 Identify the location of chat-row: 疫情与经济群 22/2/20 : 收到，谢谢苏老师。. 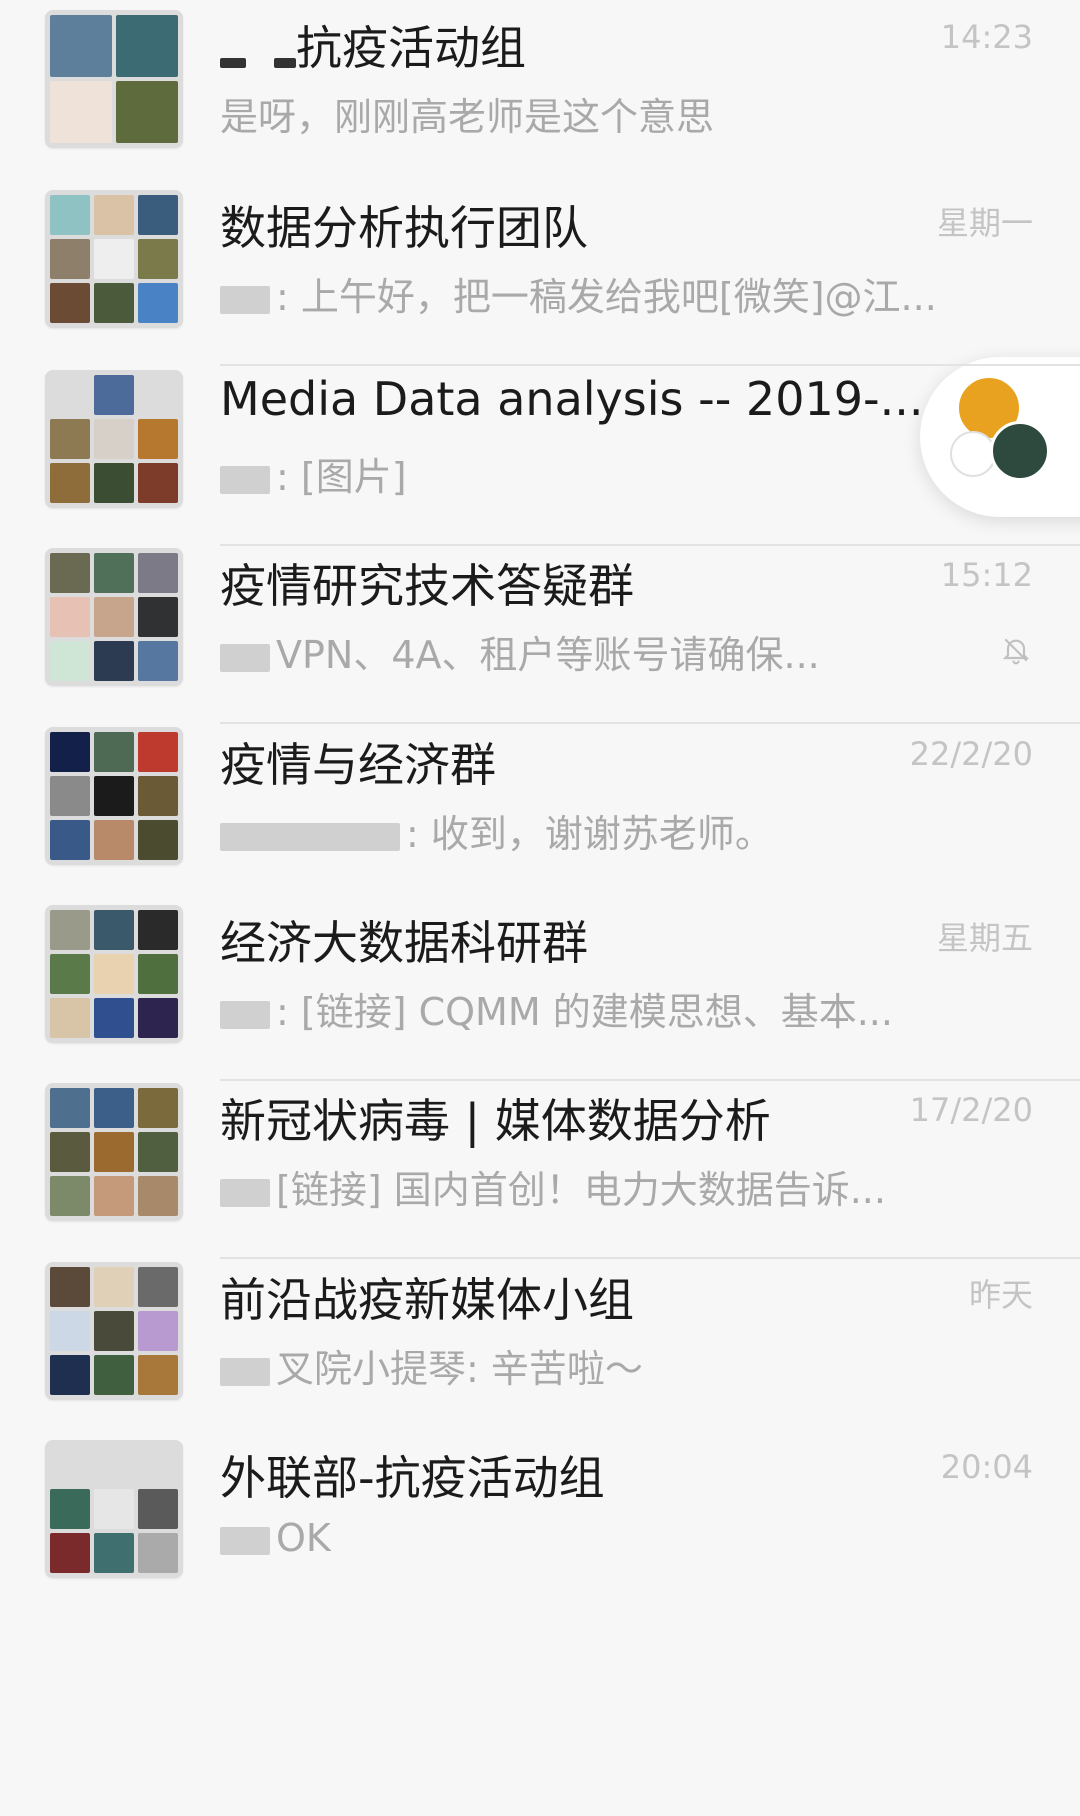
(540, 820).